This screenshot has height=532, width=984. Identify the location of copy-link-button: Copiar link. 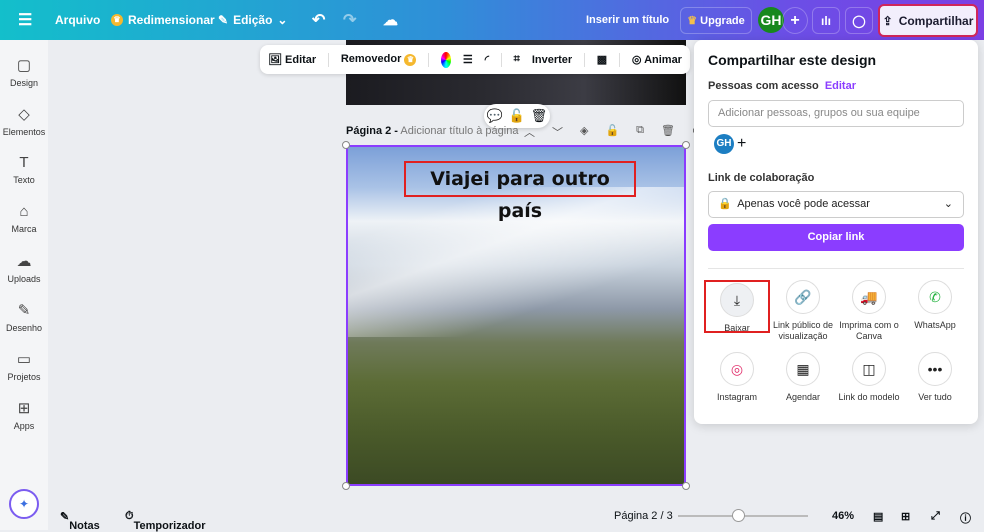
(836, 237).